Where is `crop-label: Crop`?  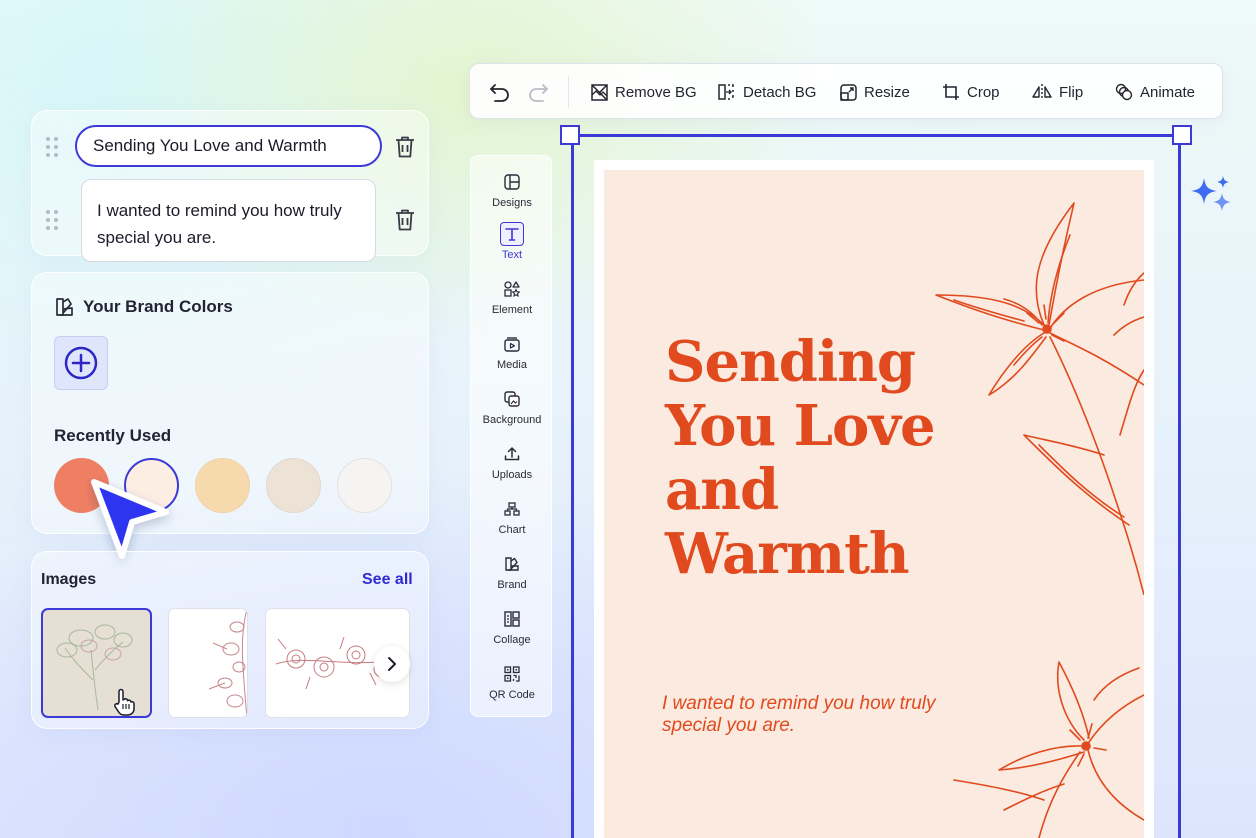
crop-label: Crop is located at coordinates (983, 92).